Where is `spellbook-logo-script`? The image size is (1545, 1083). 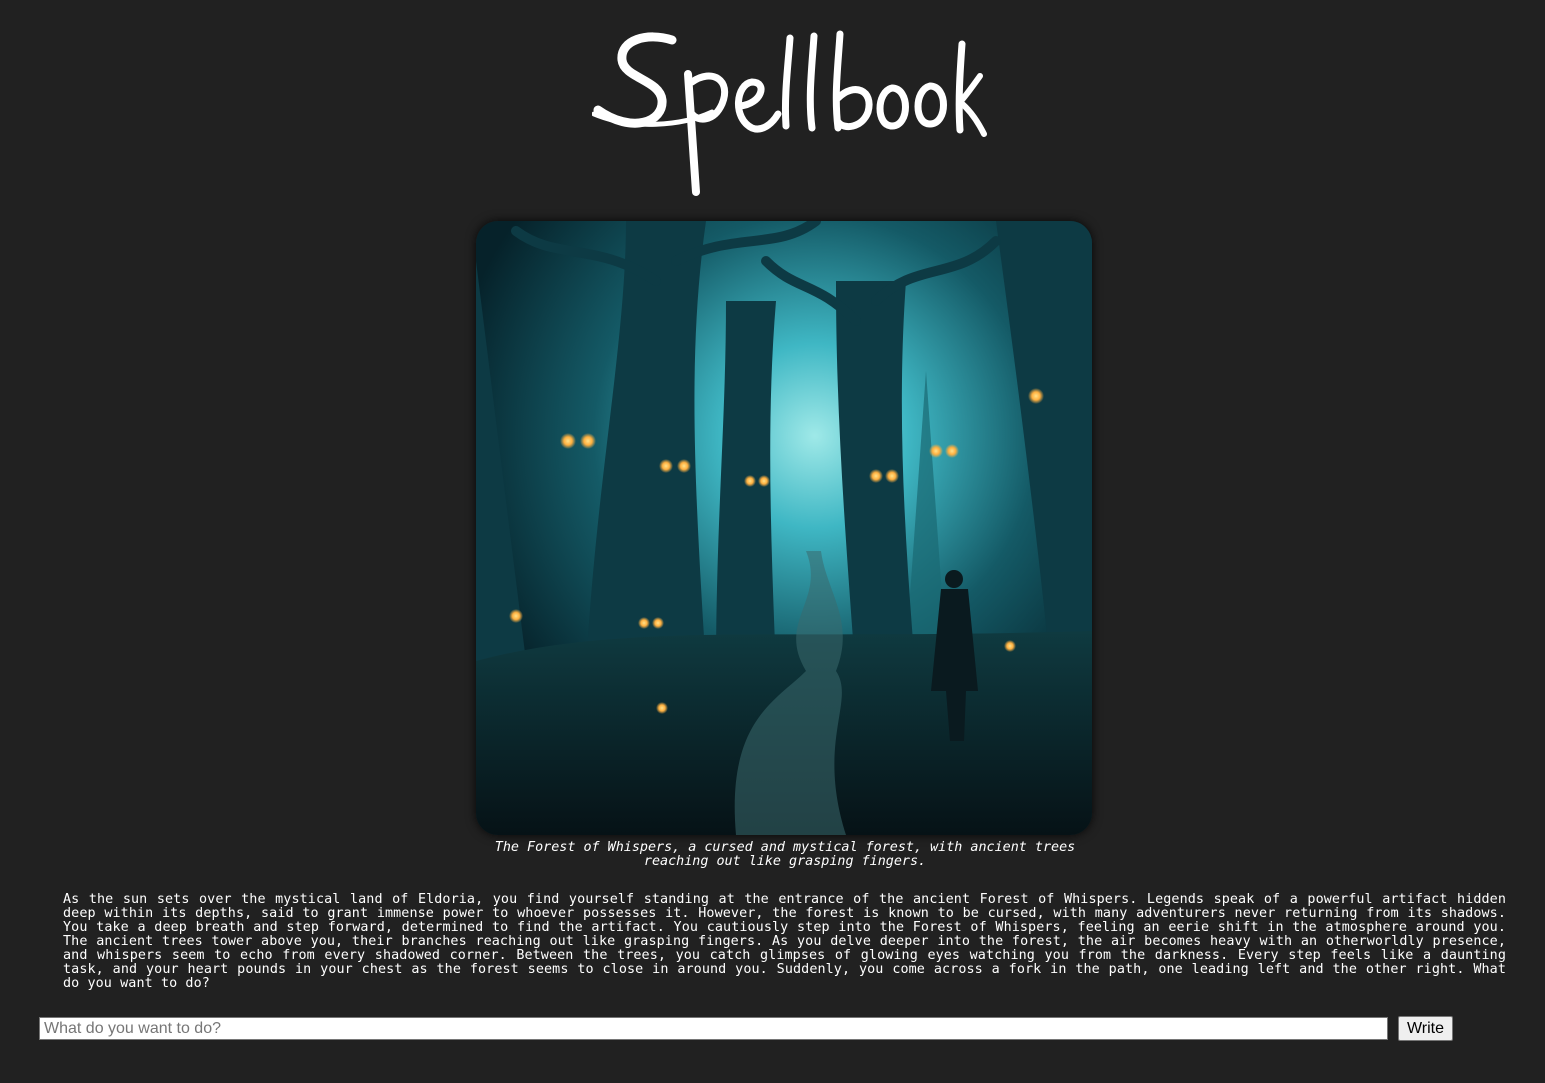 spellbook-logo-script is located at coordinates (789, 113).